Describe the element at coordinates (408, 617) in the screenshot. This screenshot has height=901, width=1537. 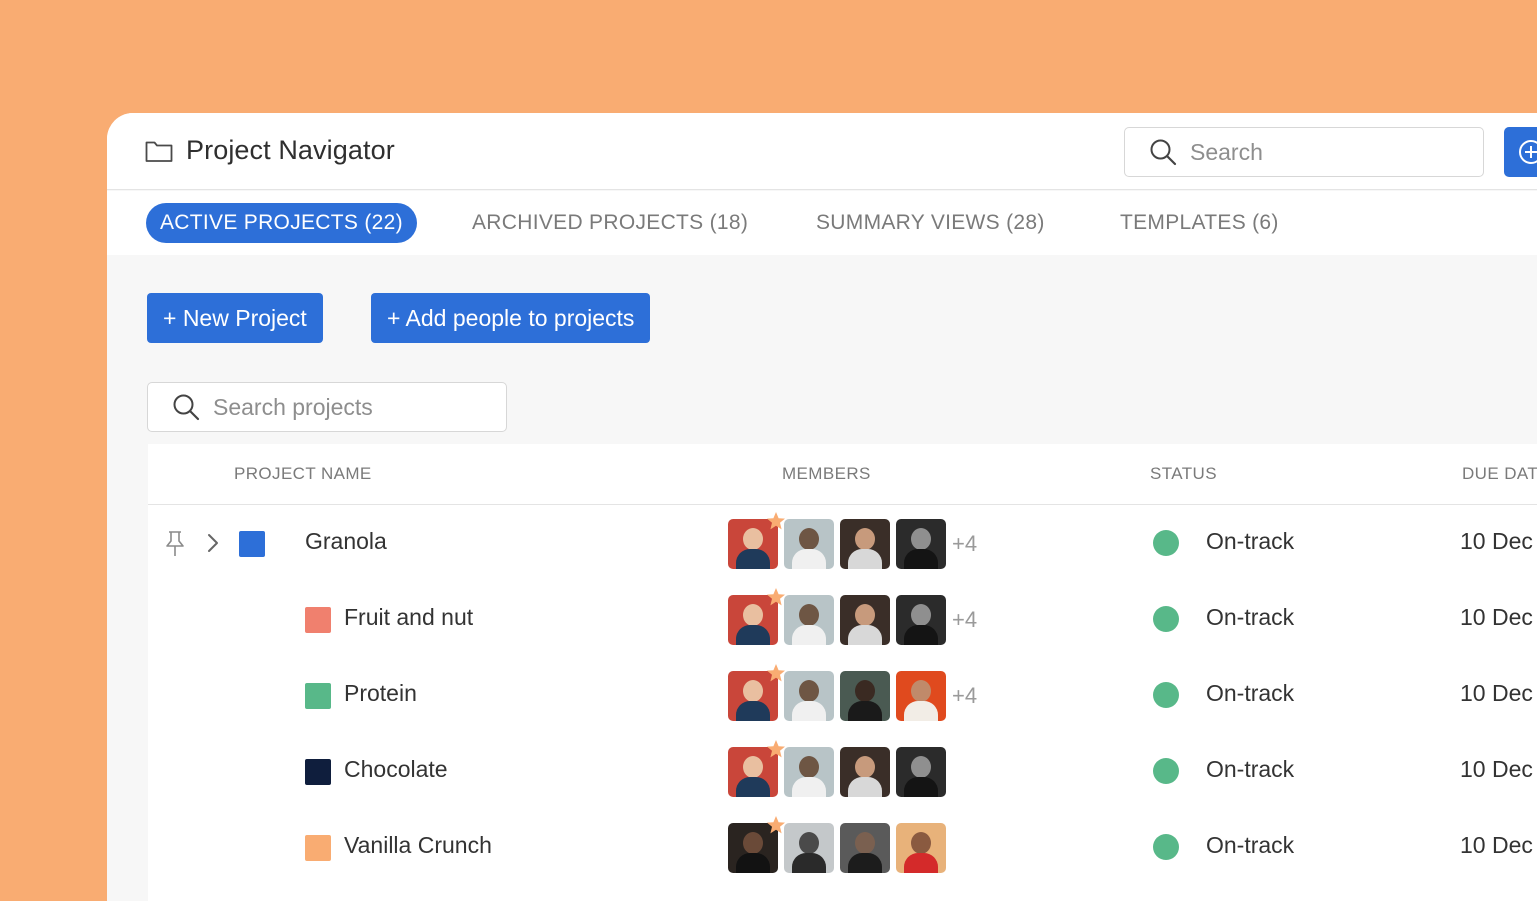
I see `project-name: Fruit and nut` at that location.